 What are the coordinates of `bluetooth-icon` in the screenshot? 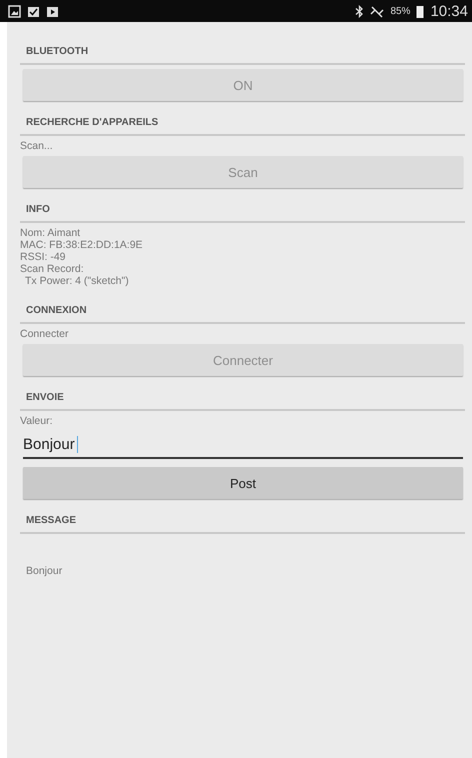 It's located at (359, 11).